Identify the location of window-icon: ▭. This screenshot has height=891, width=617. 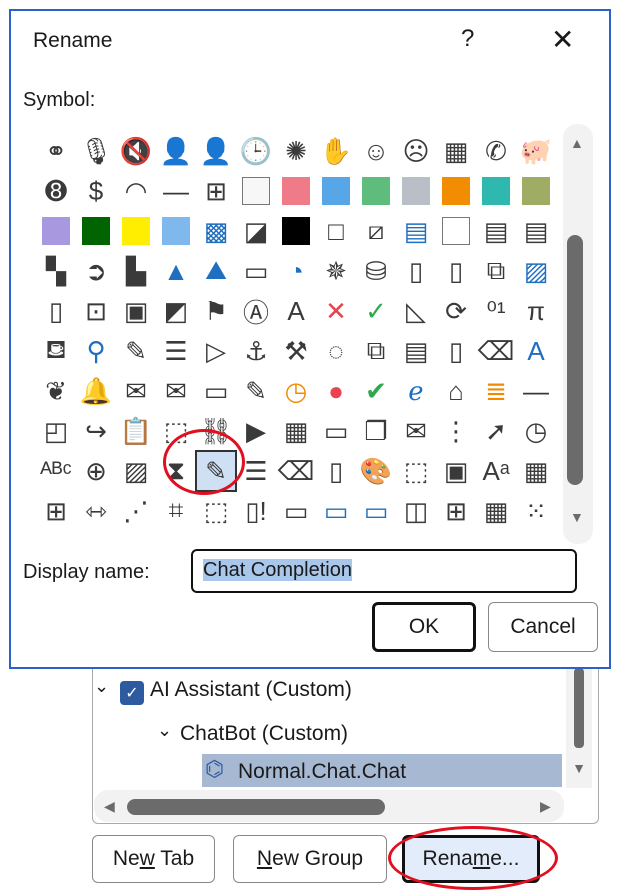
(336, 431).